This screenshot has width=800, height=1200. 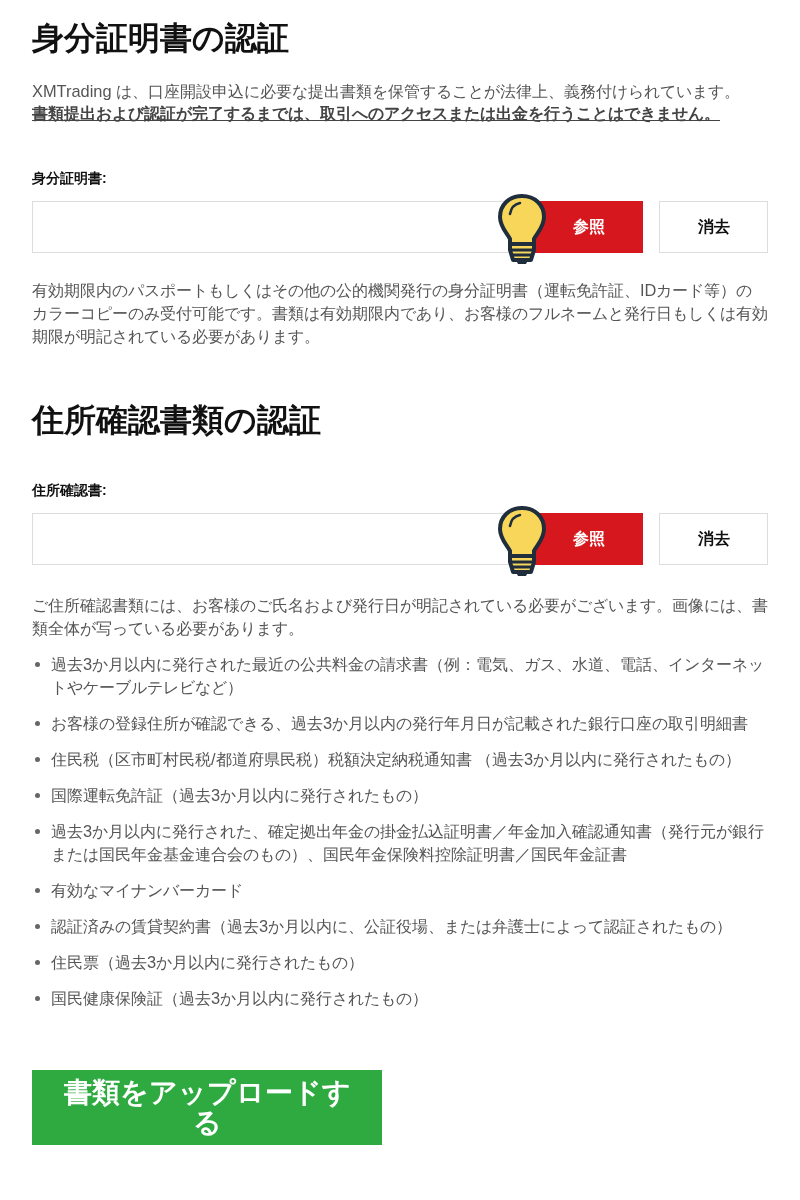 I want to click on list-item-text: 住民税（区市町村民税/都道府県民税）税額決定納税通知書 （過去3か月以内に発行されたもの）, so click(x=396, y=759).